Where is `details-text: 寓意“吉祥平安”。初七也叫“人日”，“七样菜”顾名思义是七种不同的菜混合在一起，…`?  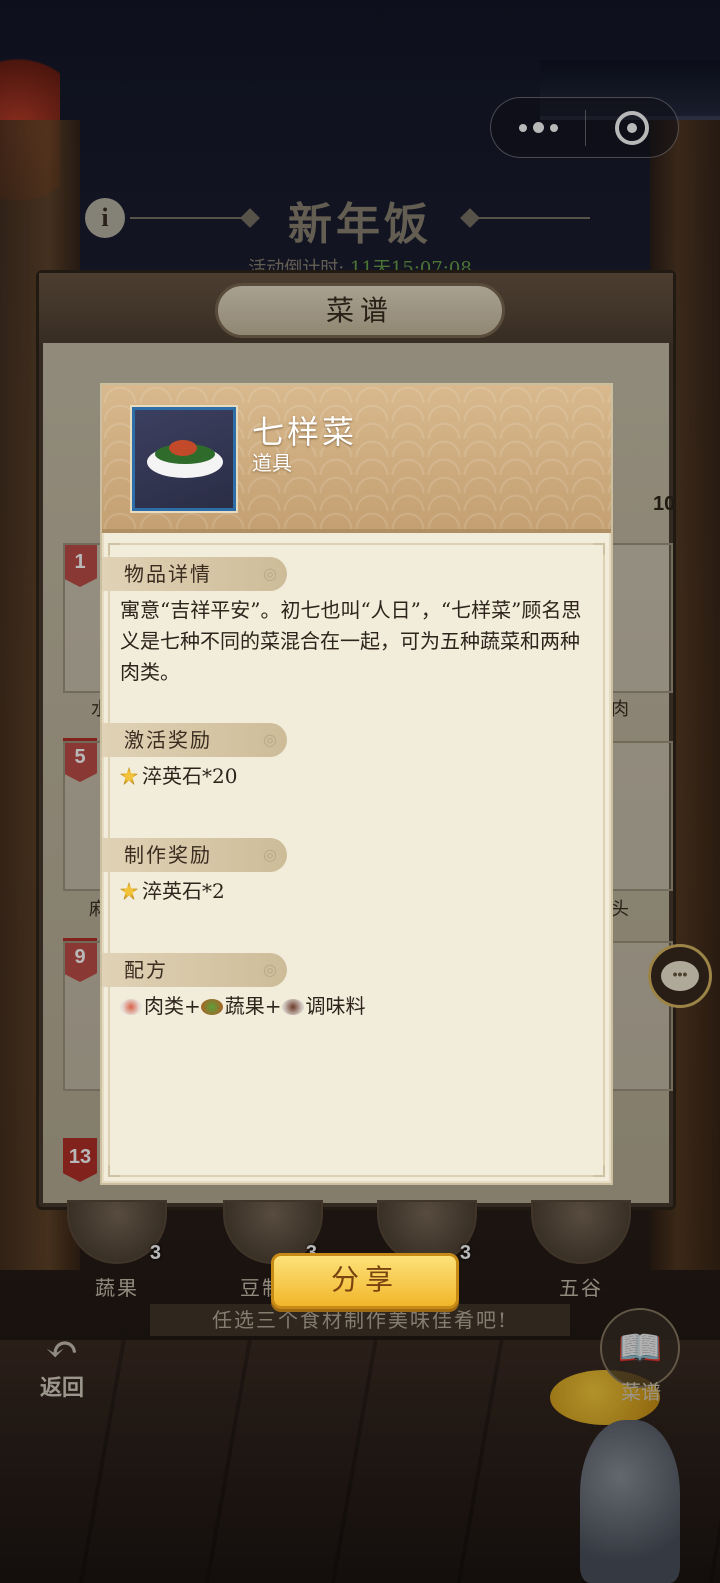
details-text: 寓意“吉祥平安”。初七也叫“人日”，“七样菜”顾名思义是七种不同的菜混合在一起，… is located at coordinates (351, 641).